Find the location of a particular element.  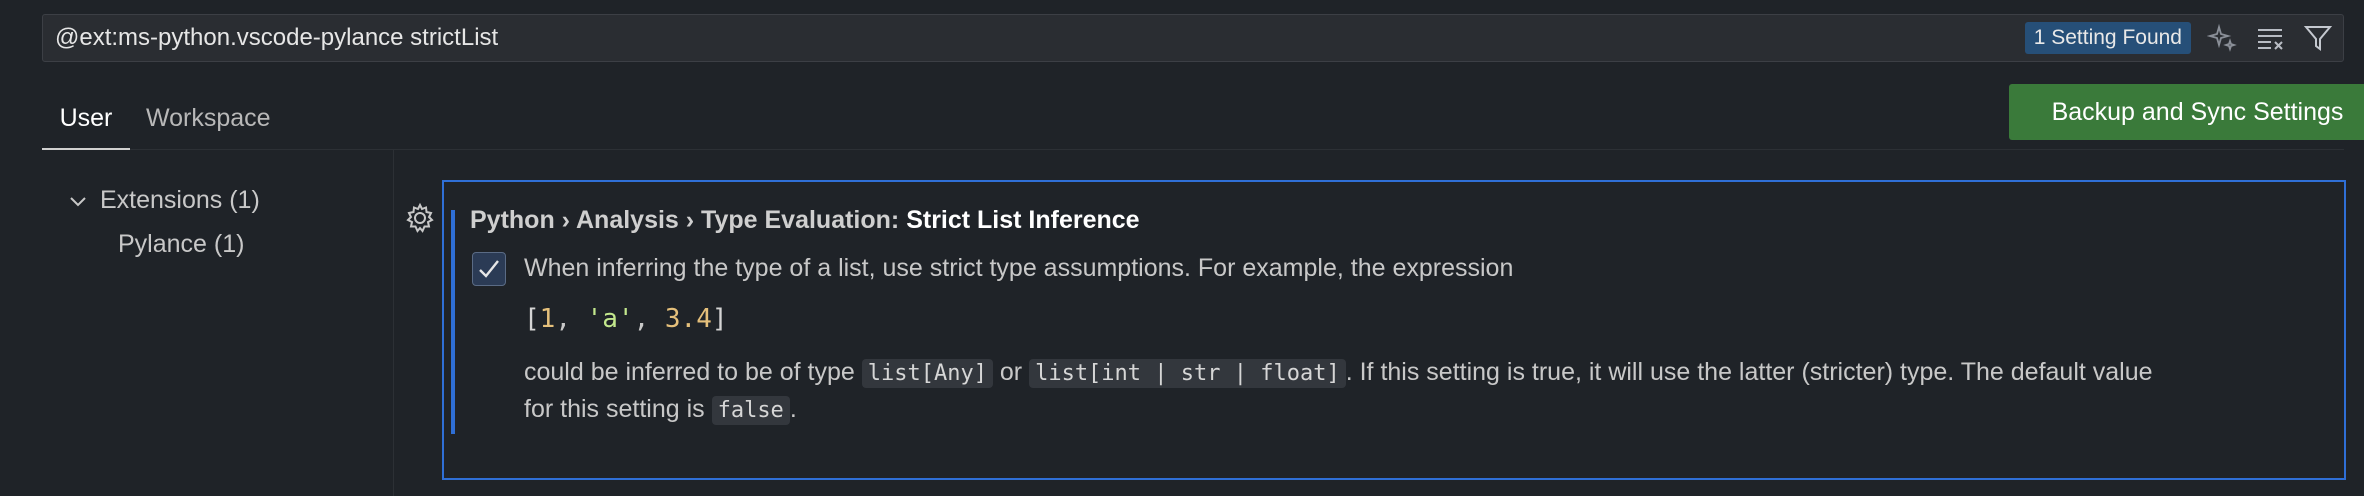

sparkle-icon is located at coordinates (2222, 38).